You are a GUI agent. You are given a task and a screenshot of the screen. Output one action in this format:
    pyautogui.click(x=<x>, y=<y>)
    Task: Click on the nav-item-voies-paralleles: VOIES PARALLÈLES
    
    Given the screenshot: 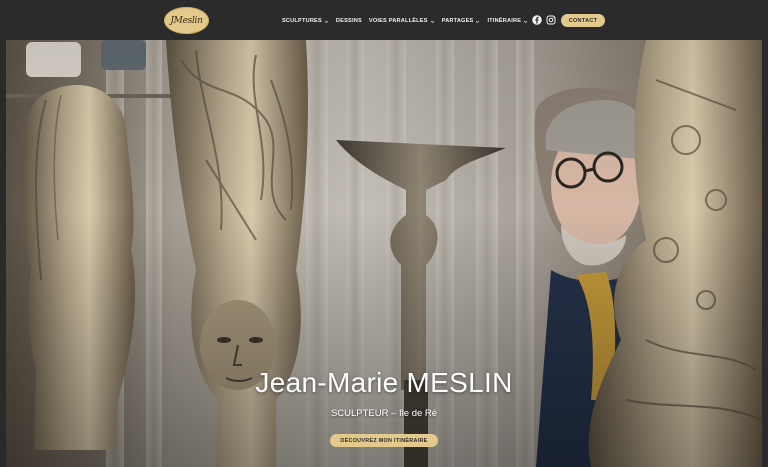 What is the action you would take?
    pyautogui.click(x=402, y=21)
    